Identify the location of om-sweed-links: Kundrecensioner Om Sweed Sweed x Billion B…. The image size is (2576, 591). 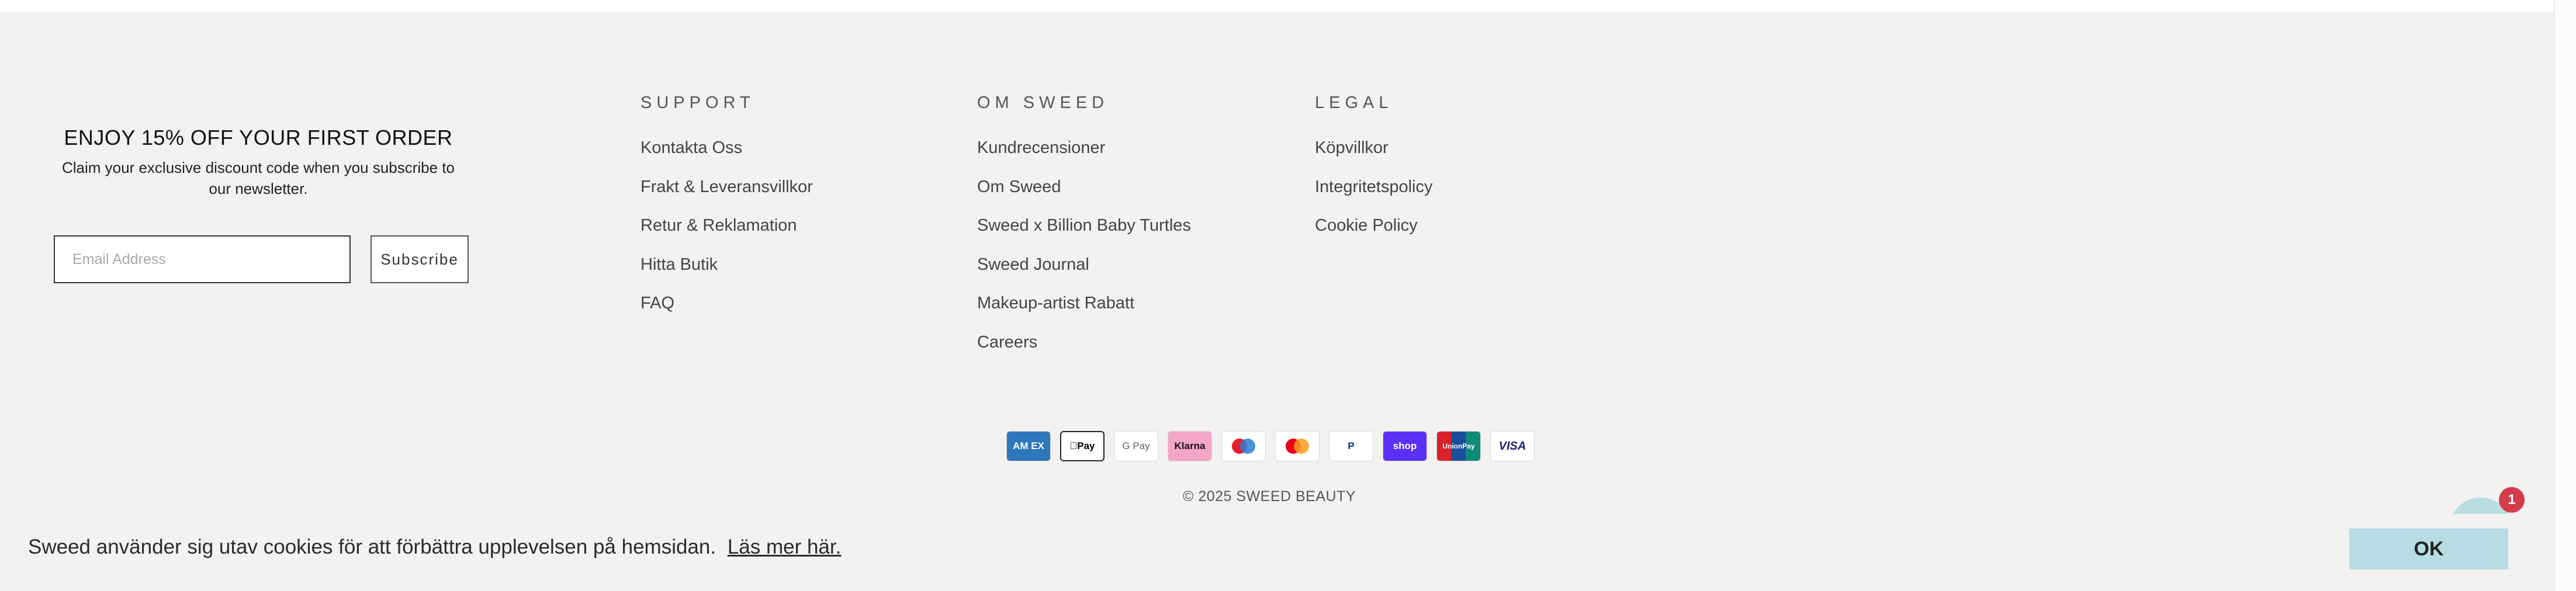
(1084, 253).